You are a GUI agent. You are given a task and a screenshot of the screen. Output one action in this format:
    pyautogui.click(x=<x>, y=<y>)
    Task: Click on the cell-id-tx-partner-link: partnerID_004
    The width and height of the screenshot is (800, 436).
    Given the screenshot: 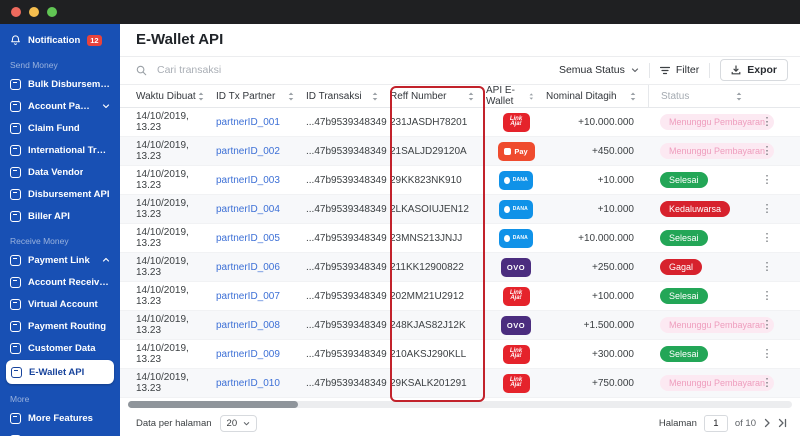 What is the action you would take?
    pyautogui.click(x=261, y=209)
    